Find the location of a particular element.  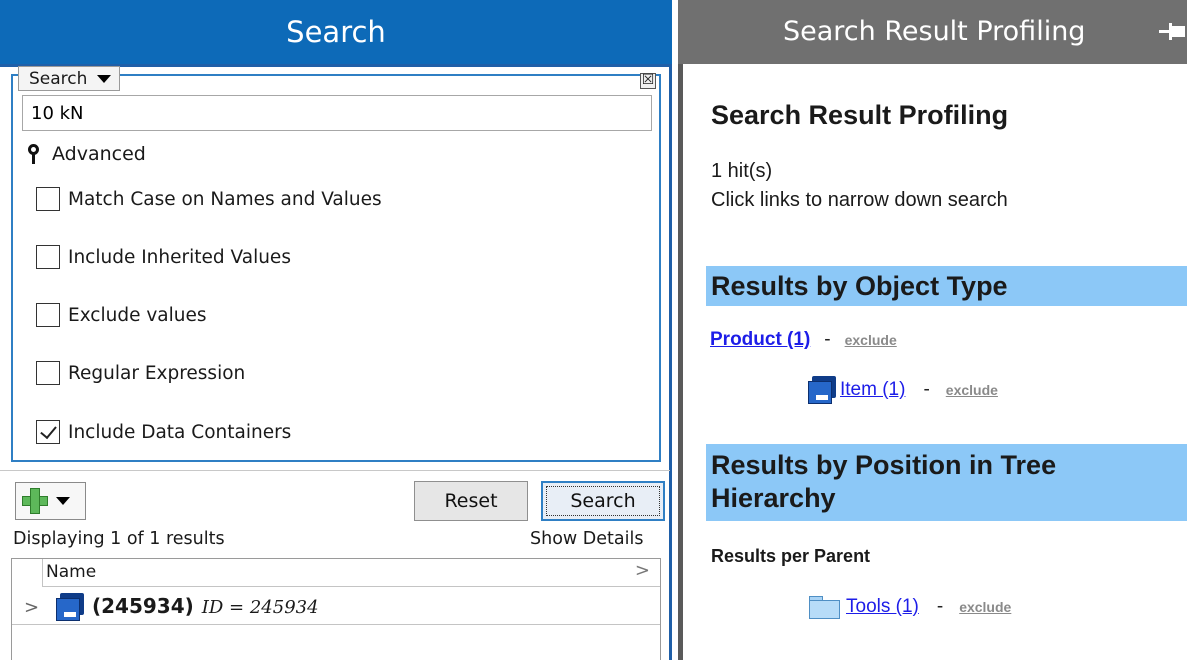

column-header-name: Name > is located at coordinates (351, 573).